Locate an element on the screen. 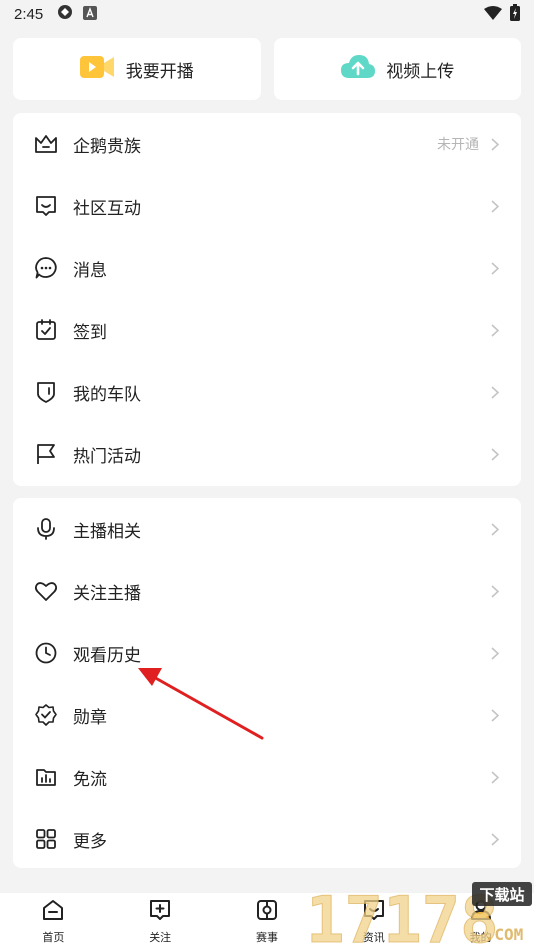  status-time: 2:45 is located at coordinates (29, 14).